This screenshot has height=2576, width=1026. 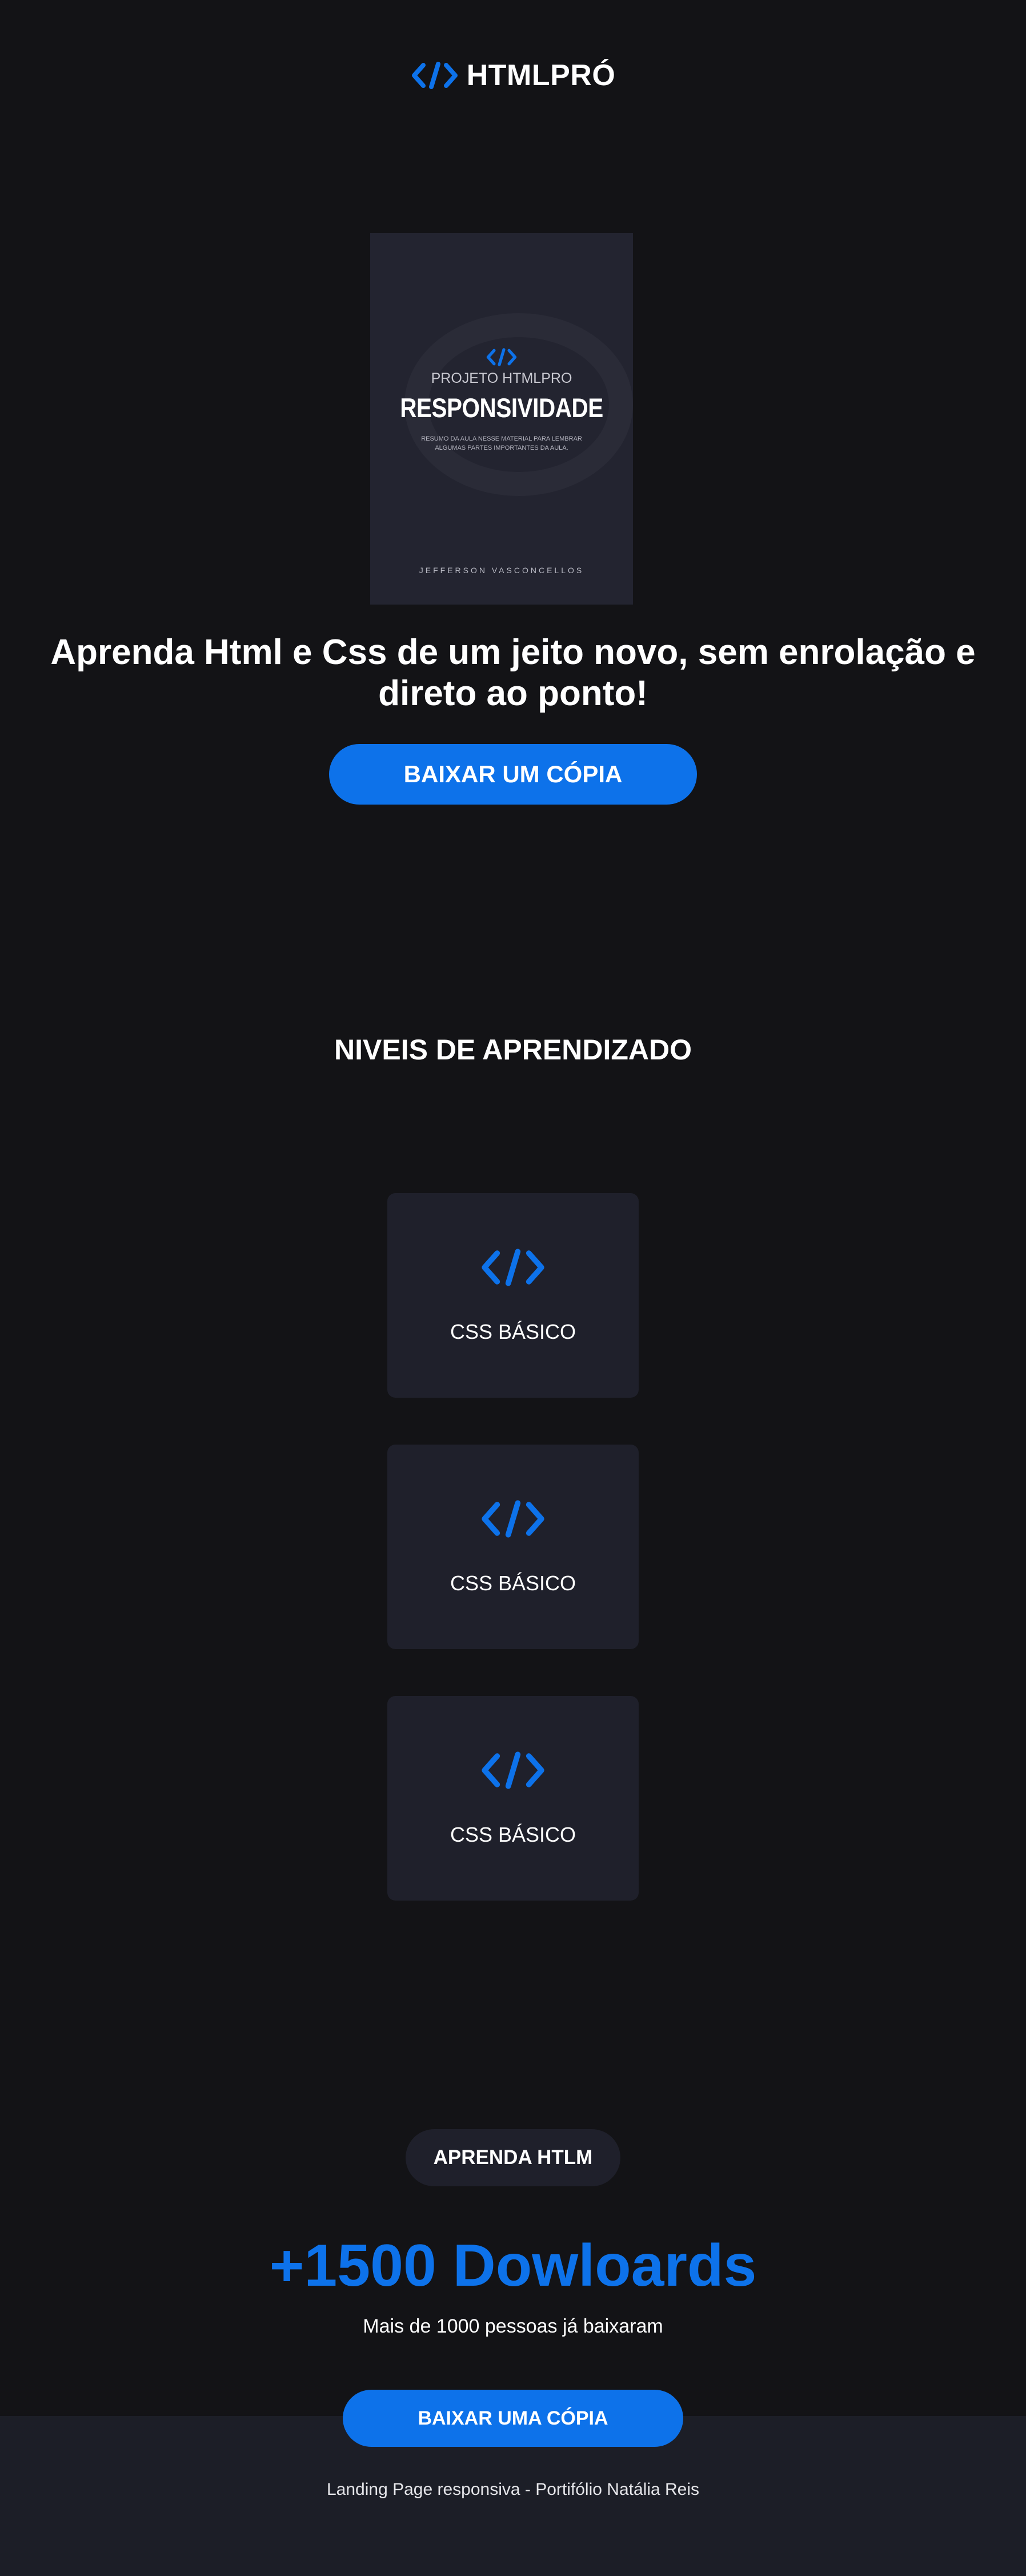 I want to click on download-copy-button: BAIXAR UM CÓPIA, so click(x=513, y=774).